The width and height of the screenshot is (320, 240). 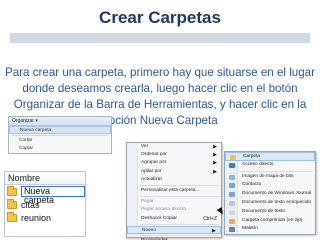 What do you see at coordinates (250, 229) in the screenshot?
I see `menu-item-label: Maletín` at bounding box center [250, 229].